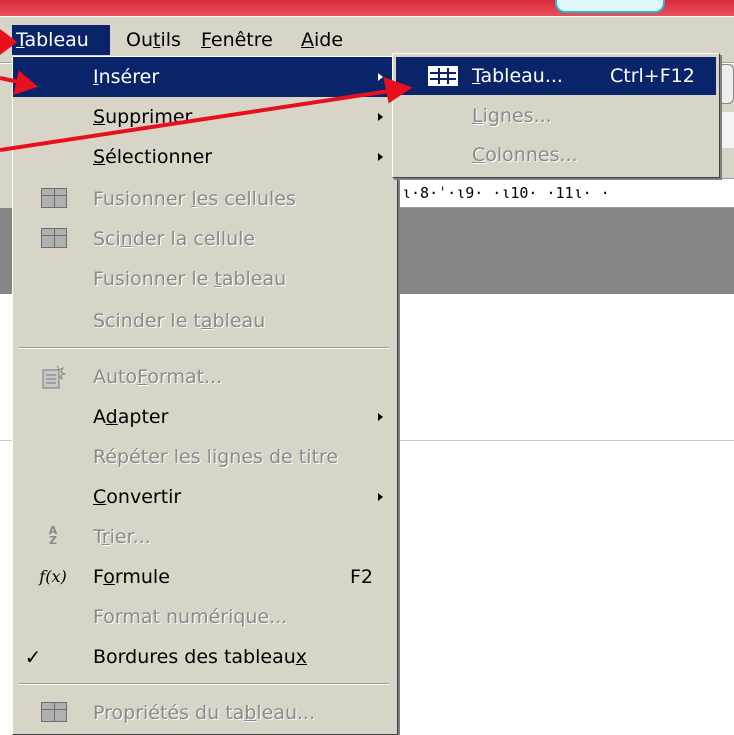  I want to click on menu-item-scinder-cellule: Scinder la cellule, so click(204, 239).